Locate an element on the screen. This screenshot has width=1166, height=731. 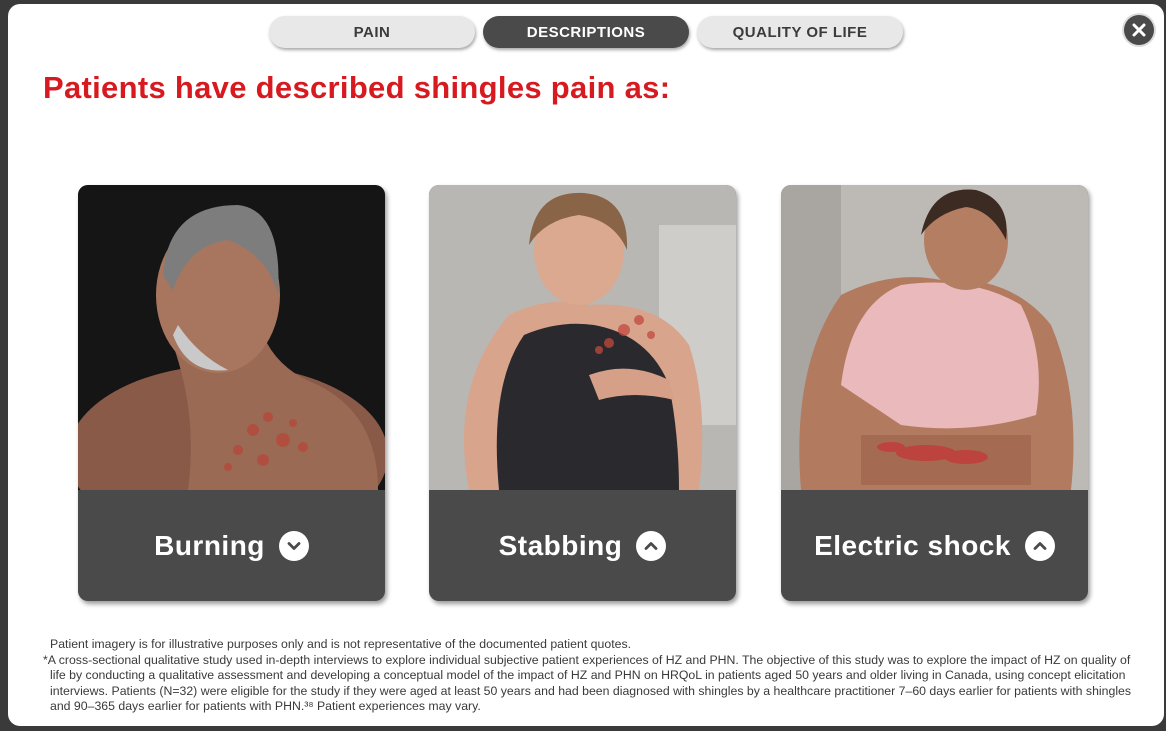
chevron-down-icon is located at coordinates (293, 545).